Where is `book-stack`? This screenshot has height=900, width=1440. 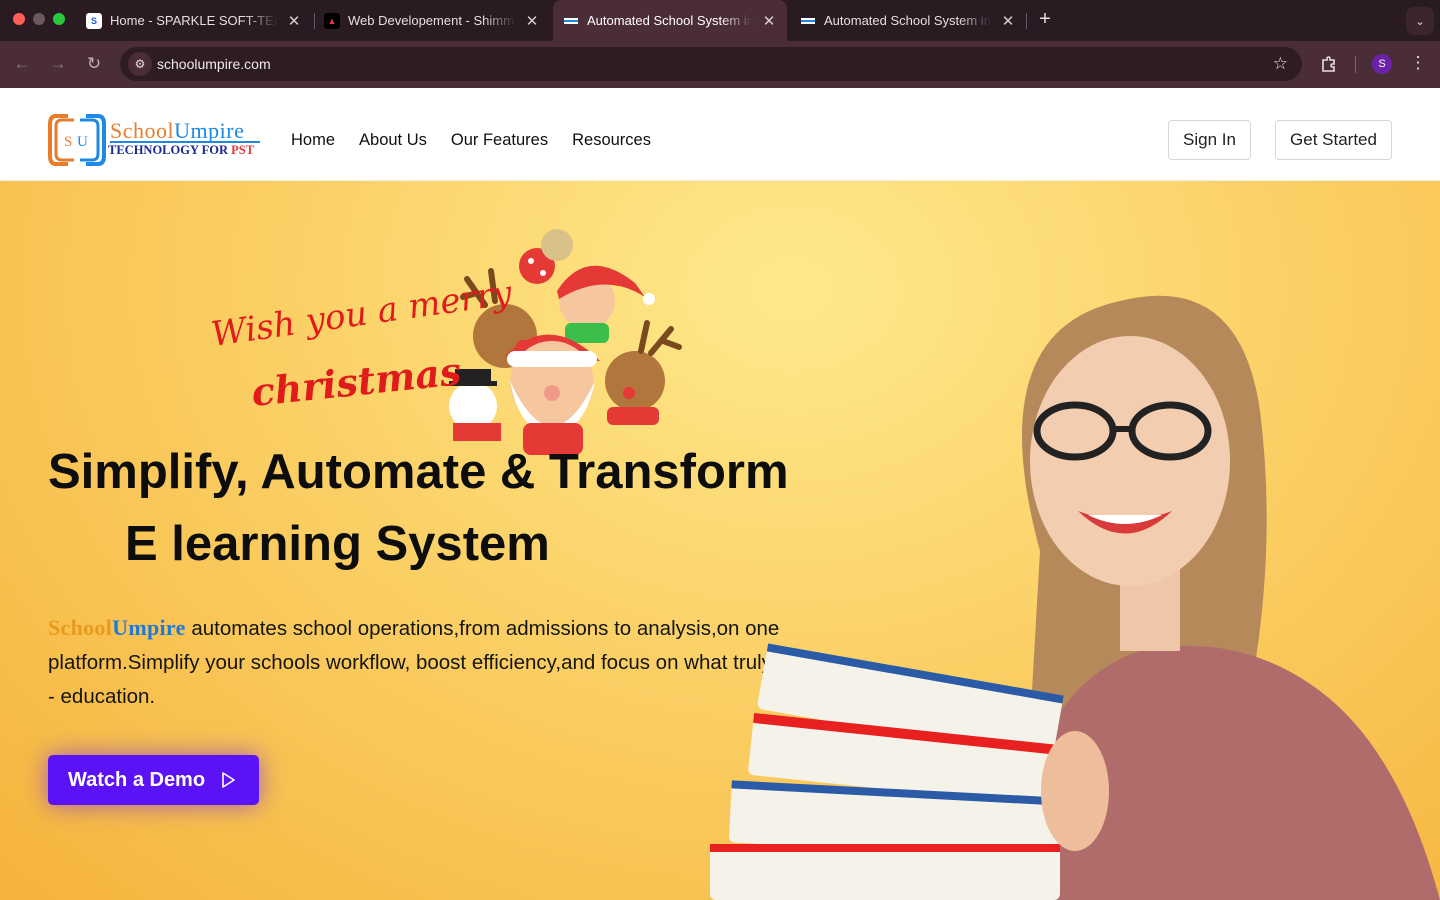 book-stack is located at coordinates (887, 771).